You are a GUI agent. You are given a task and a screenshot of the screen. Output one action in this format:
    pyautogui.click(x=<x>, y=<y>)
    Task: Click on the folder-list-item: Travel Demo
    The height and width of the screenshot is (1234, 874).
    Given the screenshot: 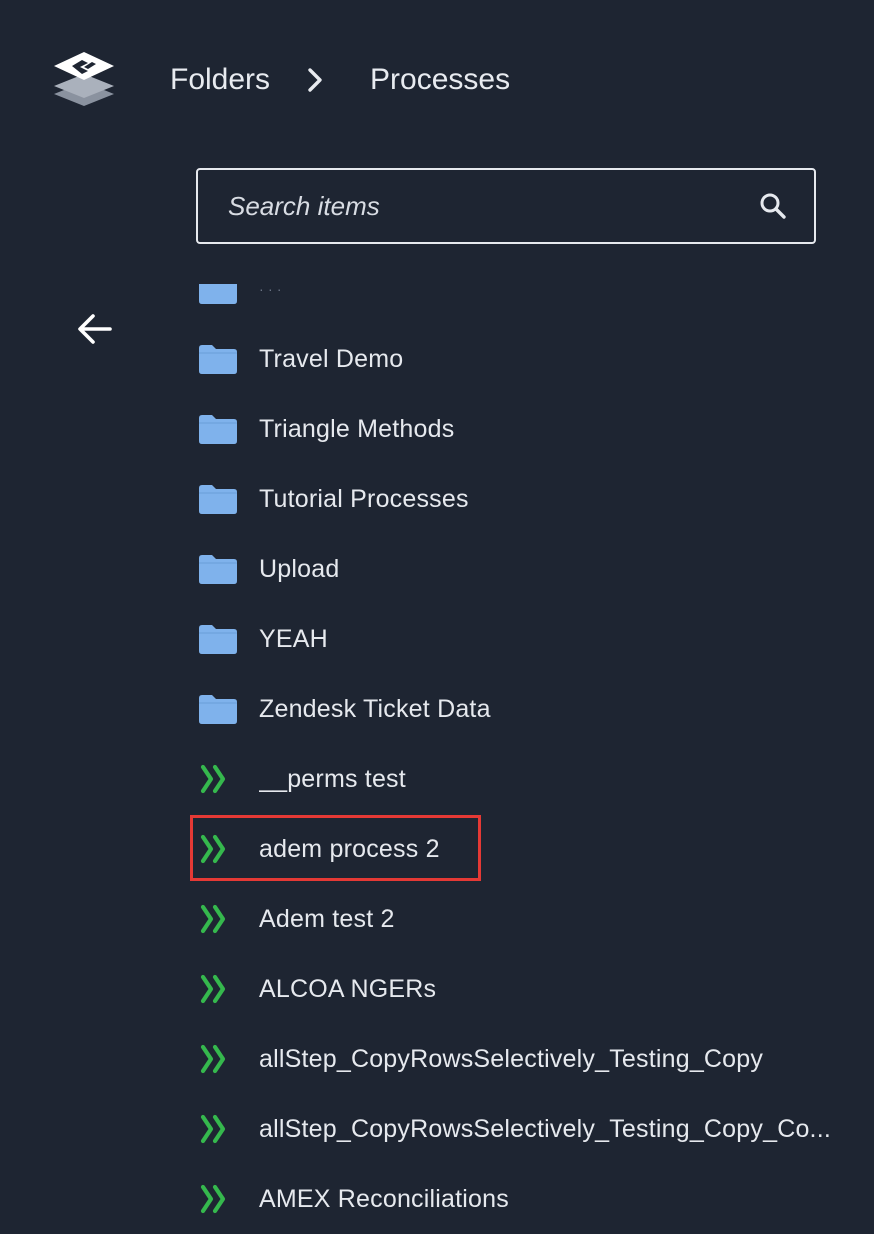 What is the action you would take?
    pyautogui.click(x=532, y=359)
    